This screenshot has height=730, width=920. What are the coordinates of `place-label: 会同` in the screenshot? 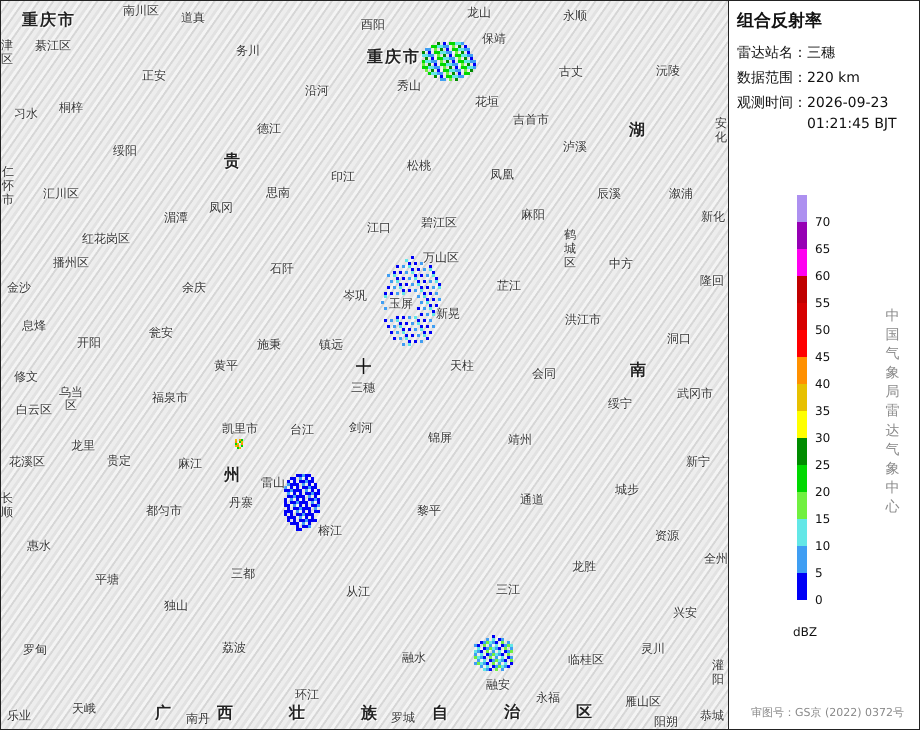 It's located at (544, 374).